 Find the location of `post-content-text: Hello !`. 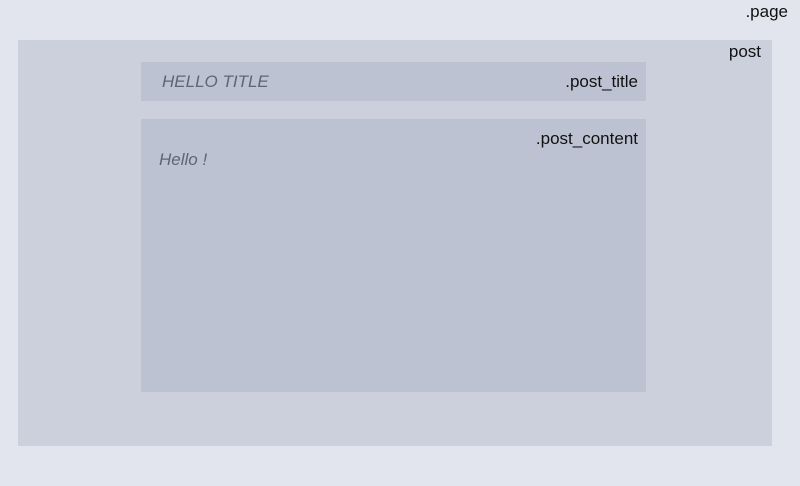

post-content-text: Hello ! is located at coordinates (183, 159).